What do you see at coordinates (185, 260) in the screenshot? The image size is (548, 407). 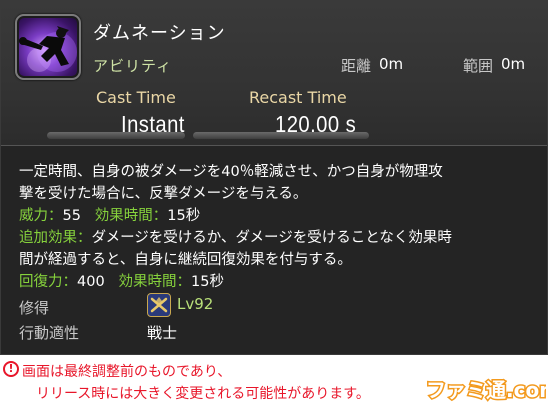 I see `description-line: 間が経過すると、自身に継続回復効果を付与する。` at bounding box center [185, 260].